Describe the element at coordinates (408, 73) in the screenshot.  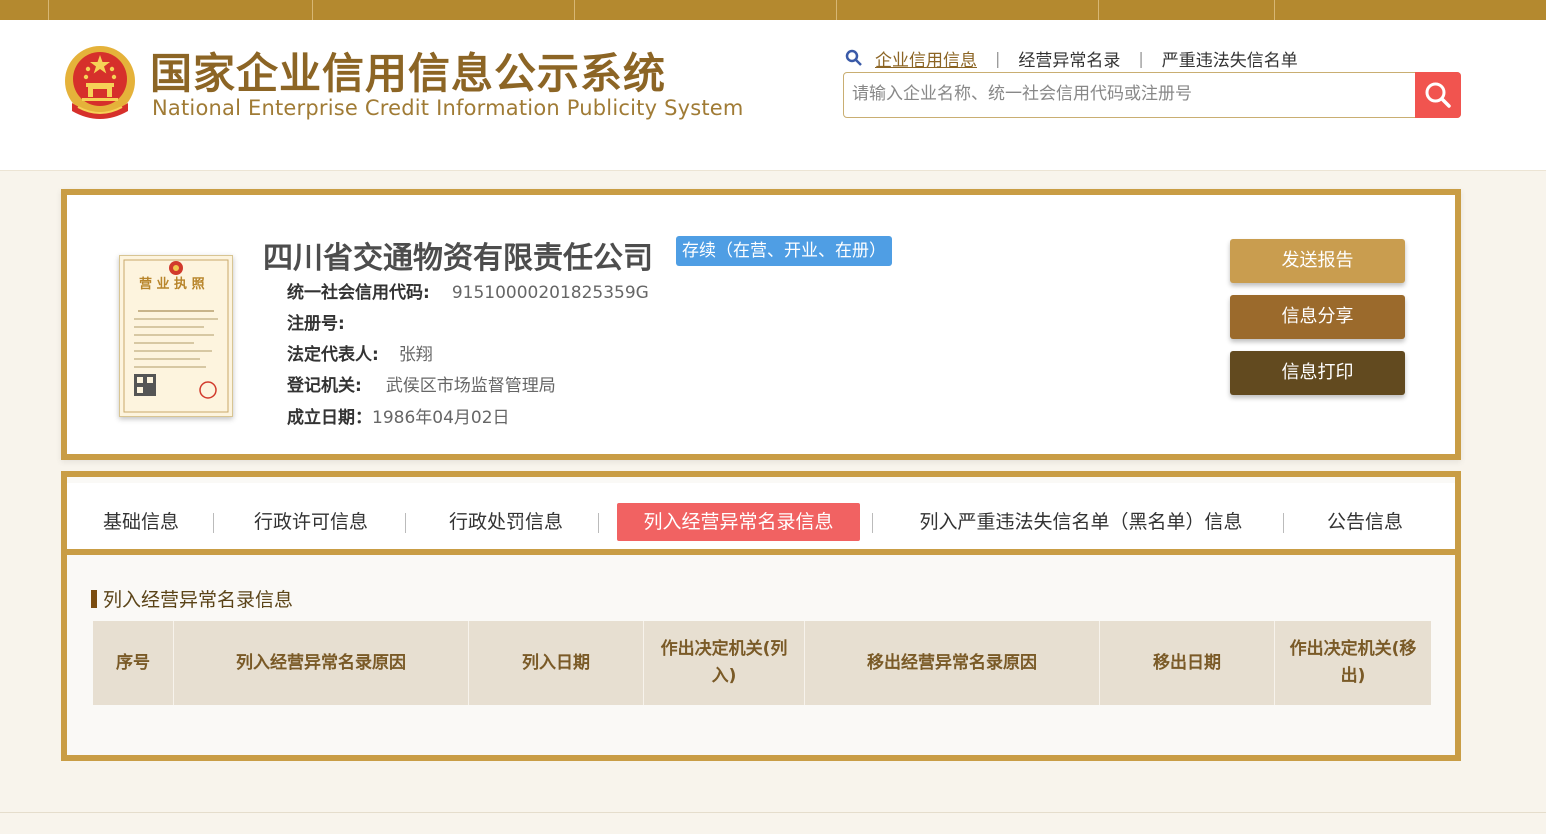
I see `site-title-cn: 国家企业信用信息公示系统` at that location.